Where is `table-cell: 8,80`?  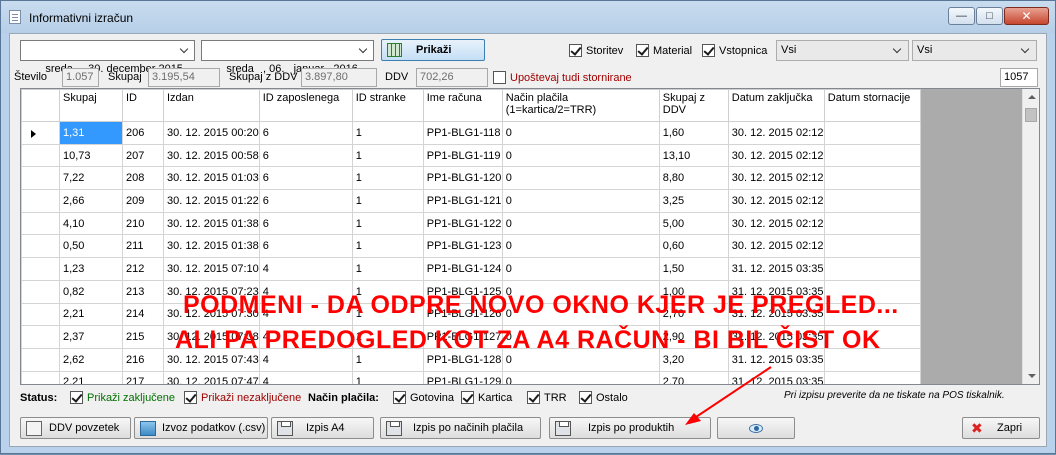
table-cell: 8,80 is located at coordinates (693, 178).